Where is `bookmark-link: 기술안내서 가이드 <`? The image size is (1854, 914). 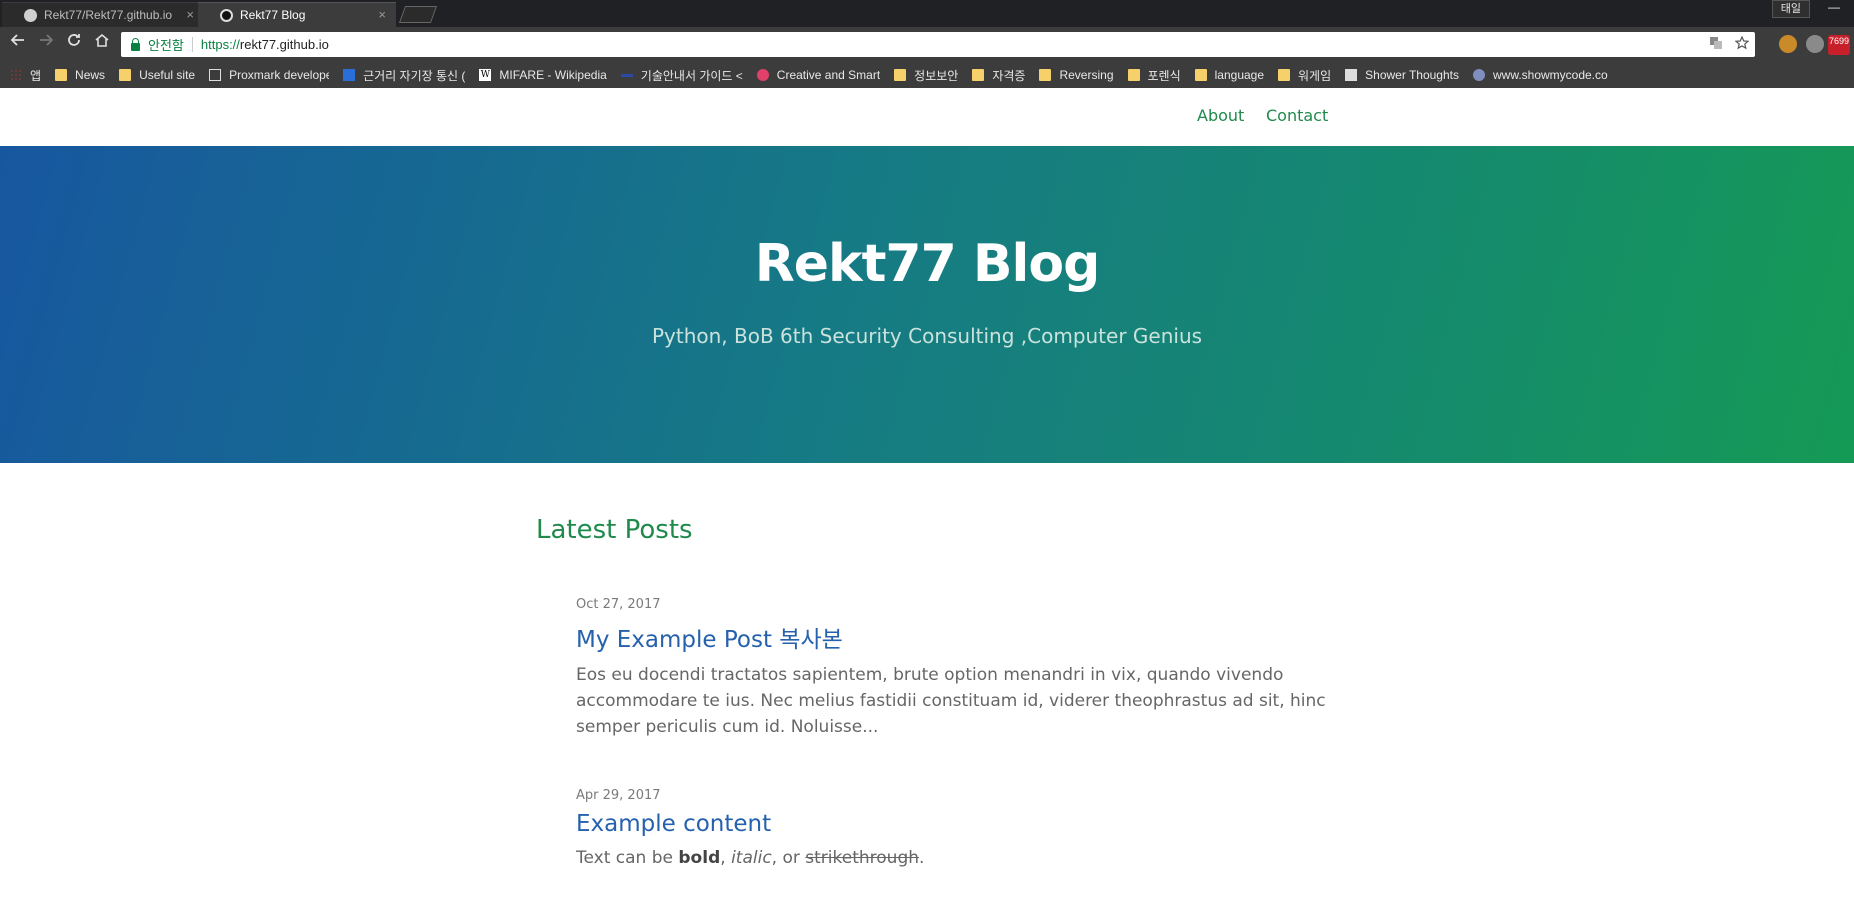
bookmark-link: 기술안내서 가이드 < is located at coordinates (681, 75).